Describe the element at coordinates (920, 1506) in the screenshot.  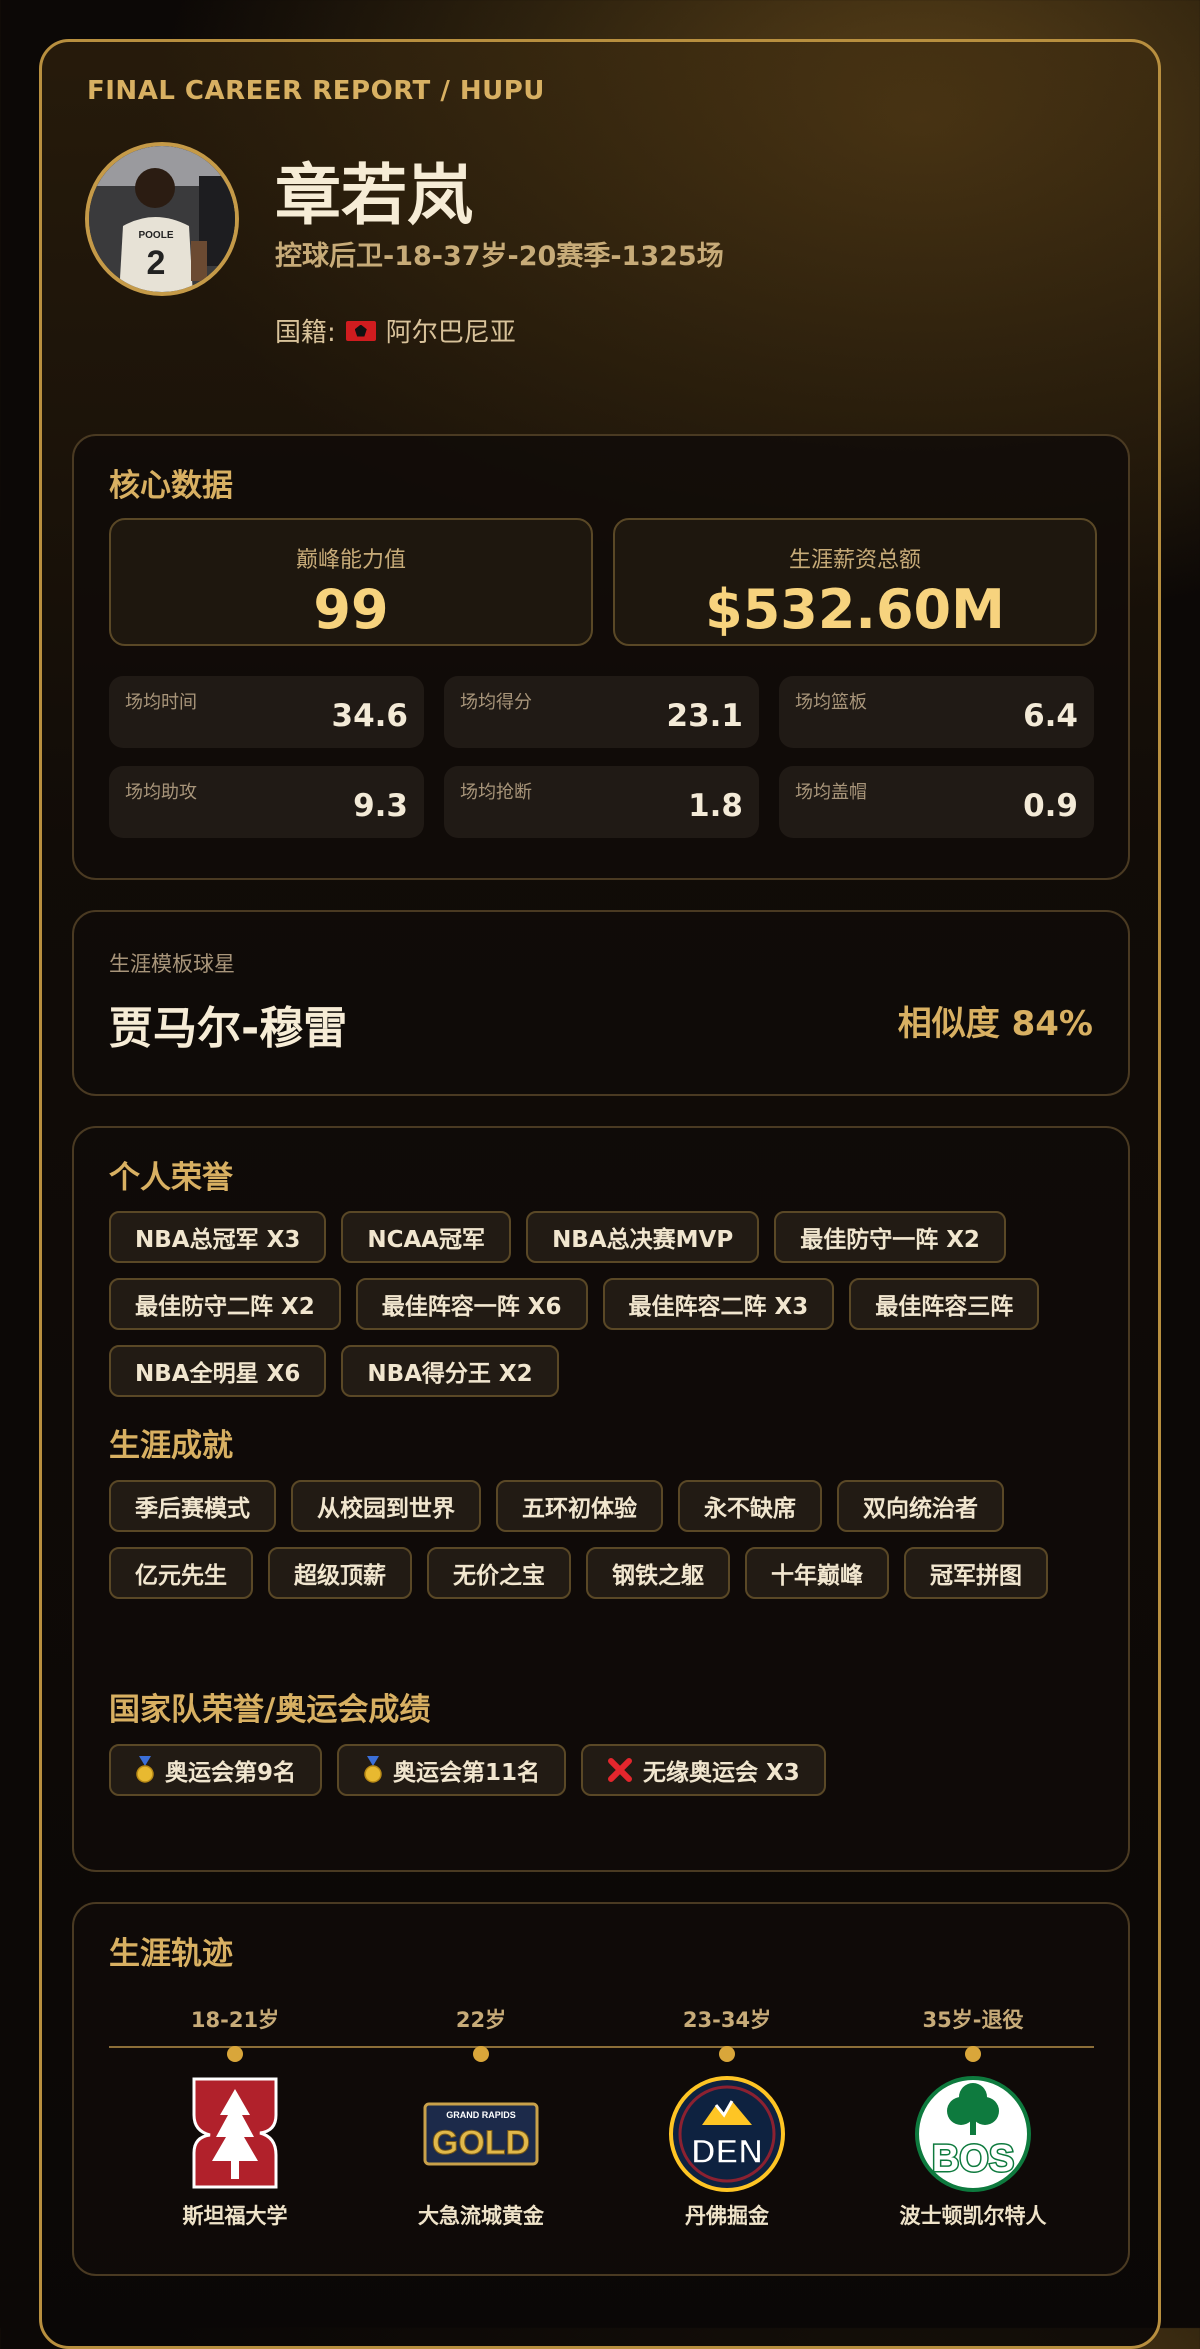
I see `achievement-tag: 双向统治者` at that location.